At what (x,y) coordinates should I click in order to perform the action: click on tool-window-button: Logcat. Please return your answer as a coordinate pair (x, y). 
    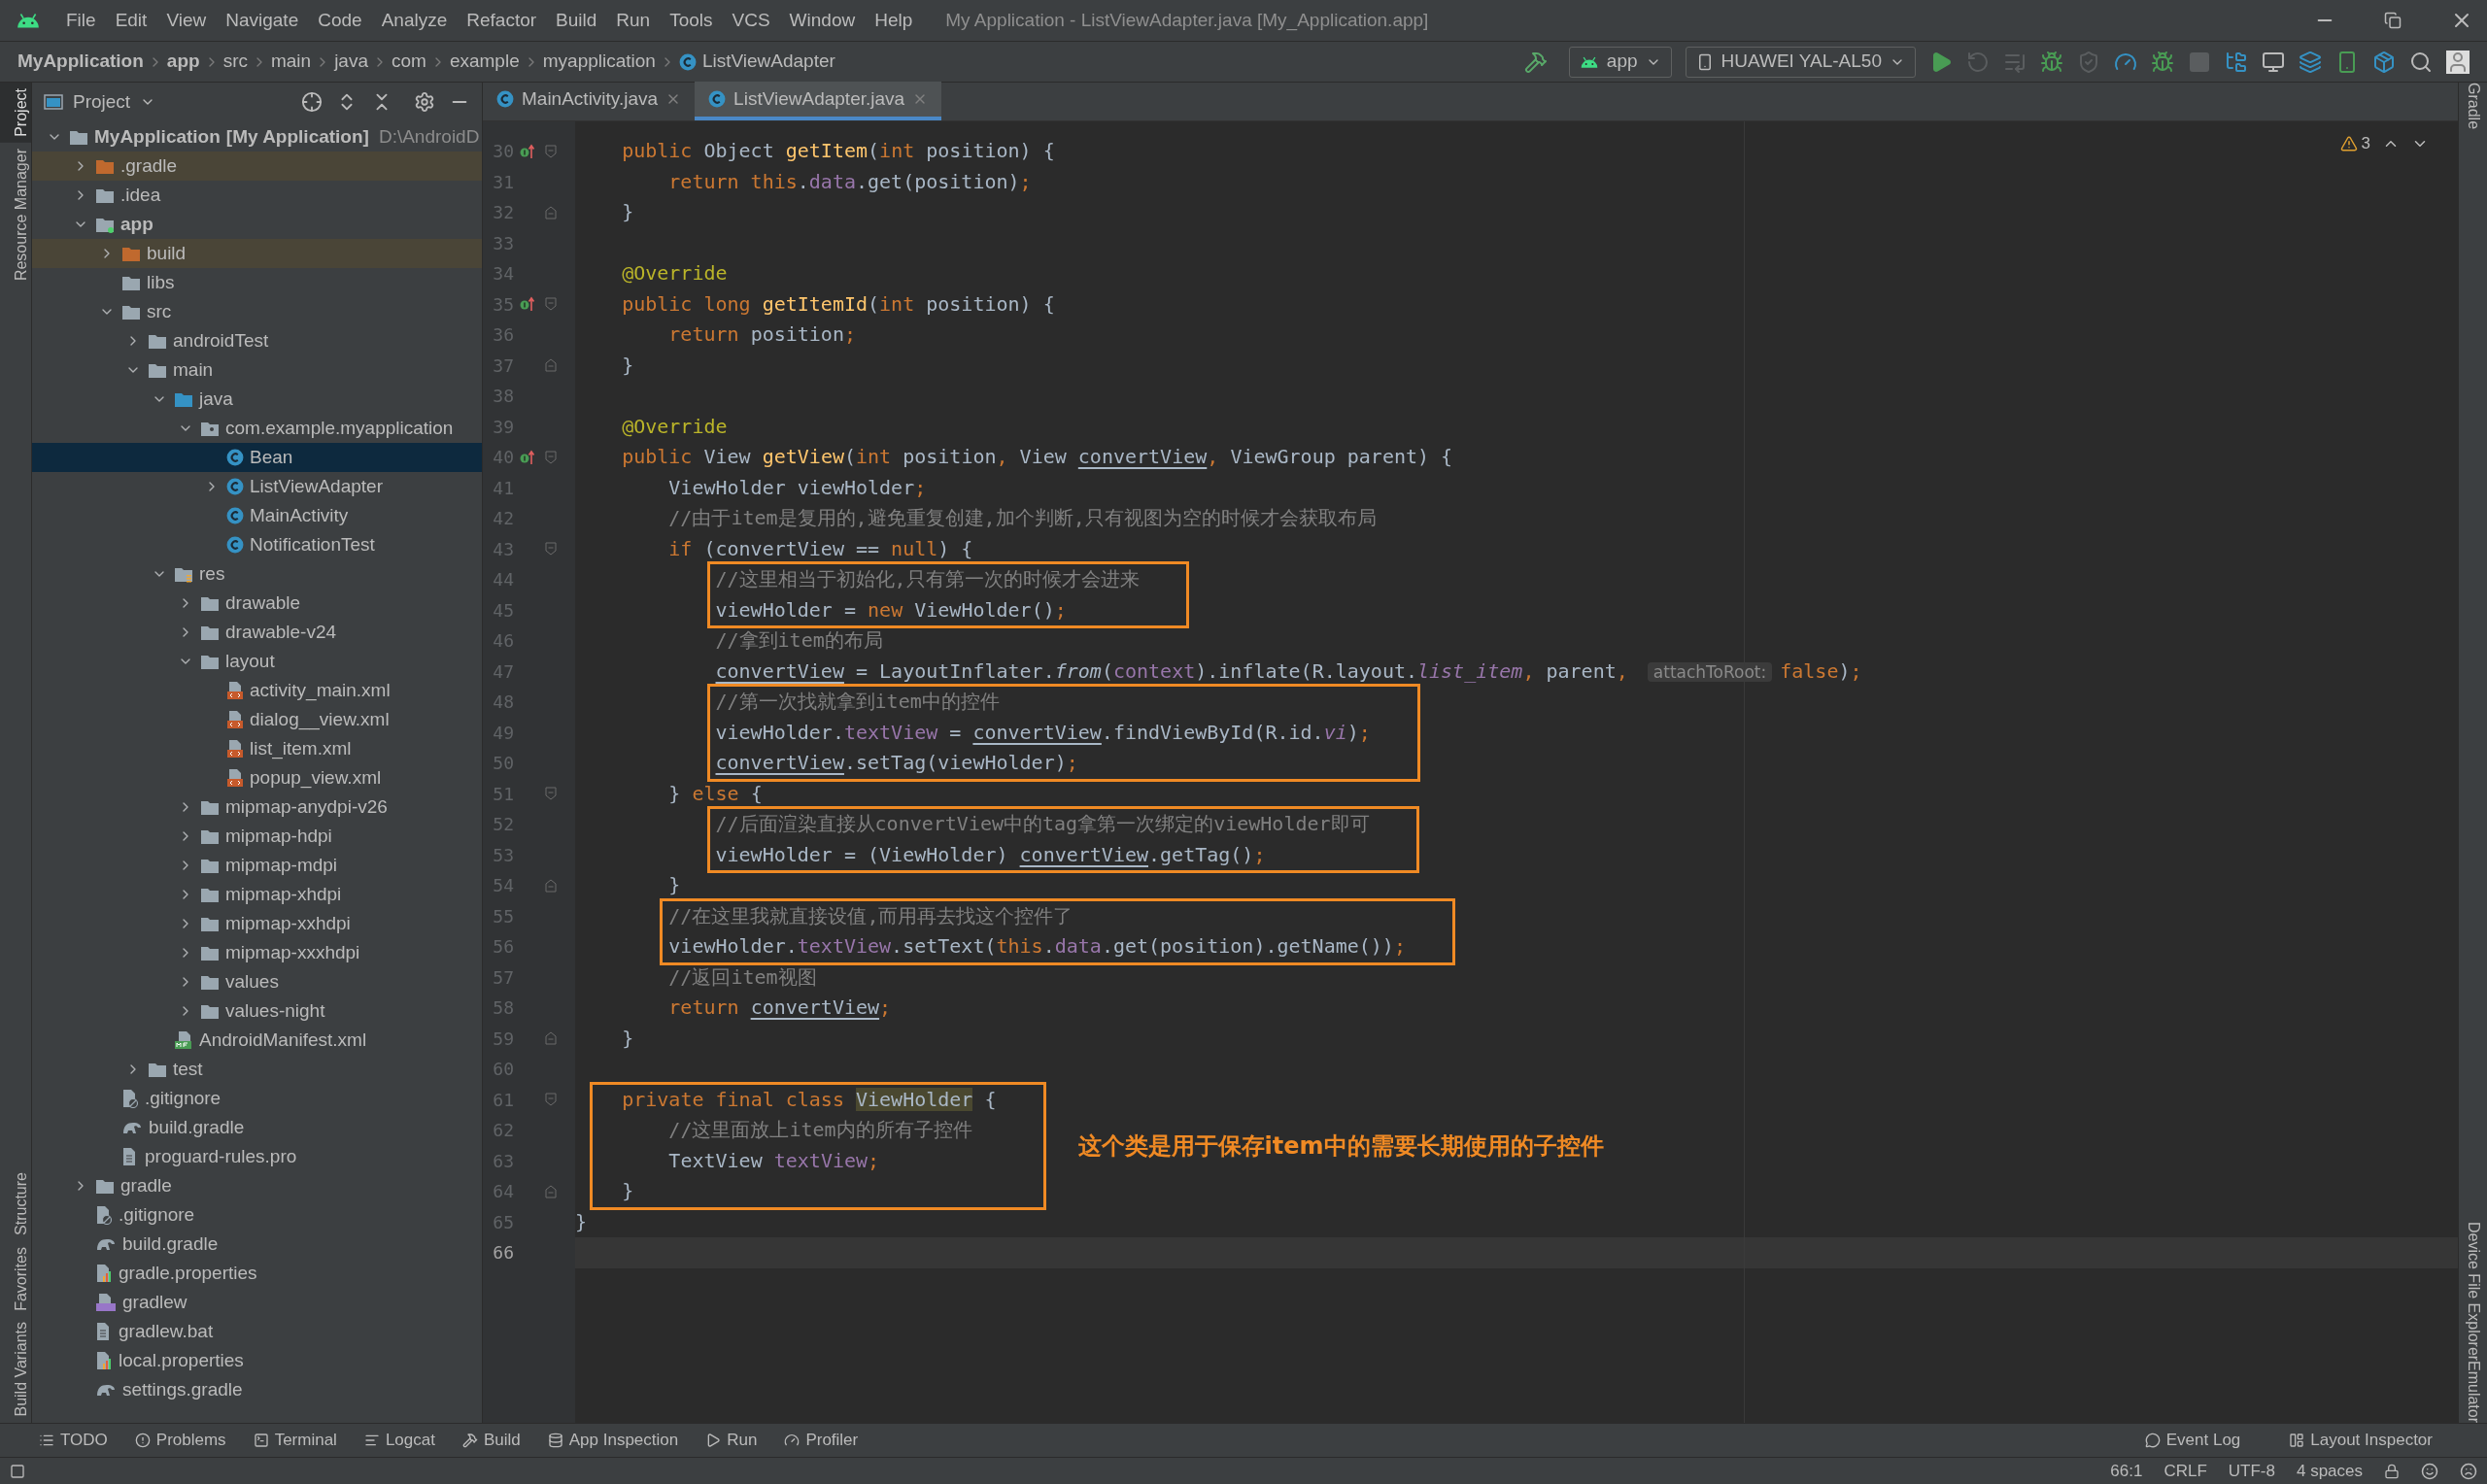
    Looking at the image, I should click on (399, 1440).